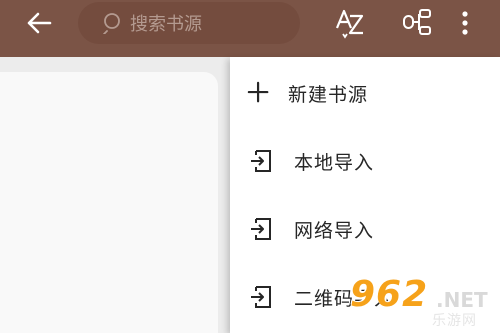 The height and width of the screenshot is (333, 500). Describe the element at coordinates (258, 92) in the screenshot. I see `plus-icon` at that location.